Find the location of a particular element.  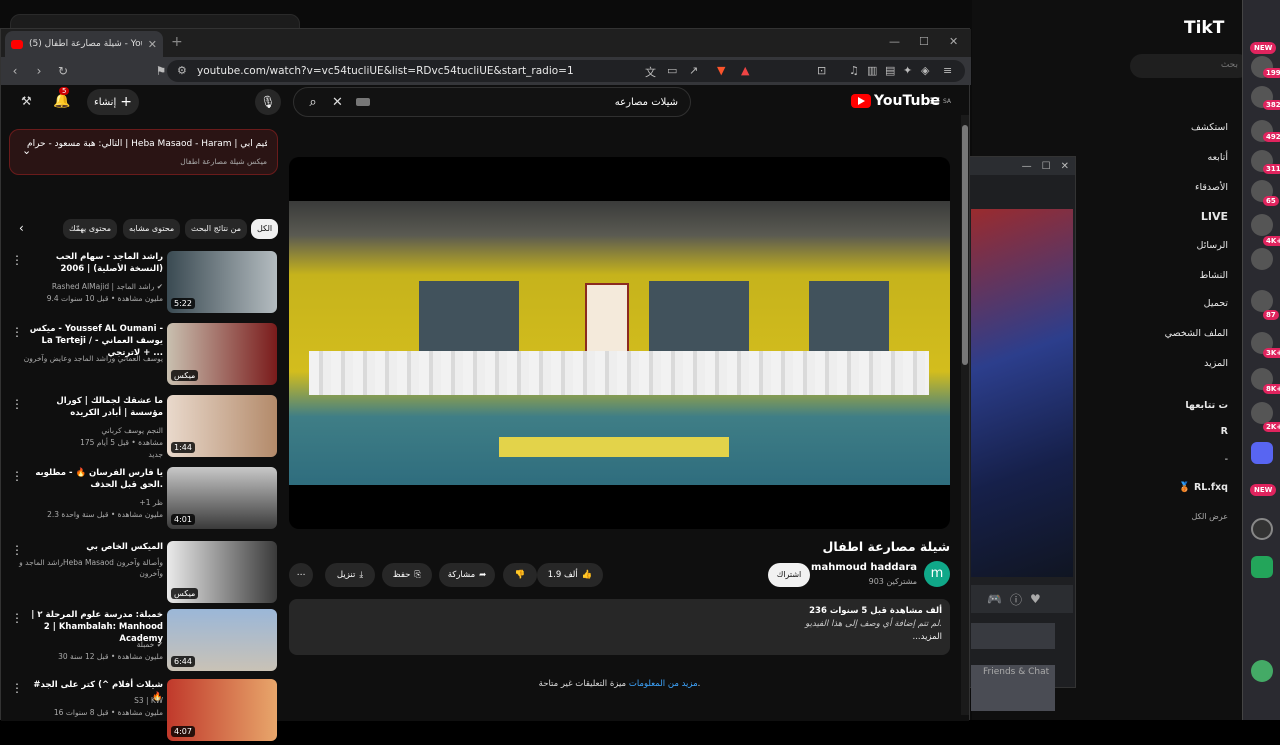

hamburger-menu-icon: ≡ is located at coordinates (935, 101).